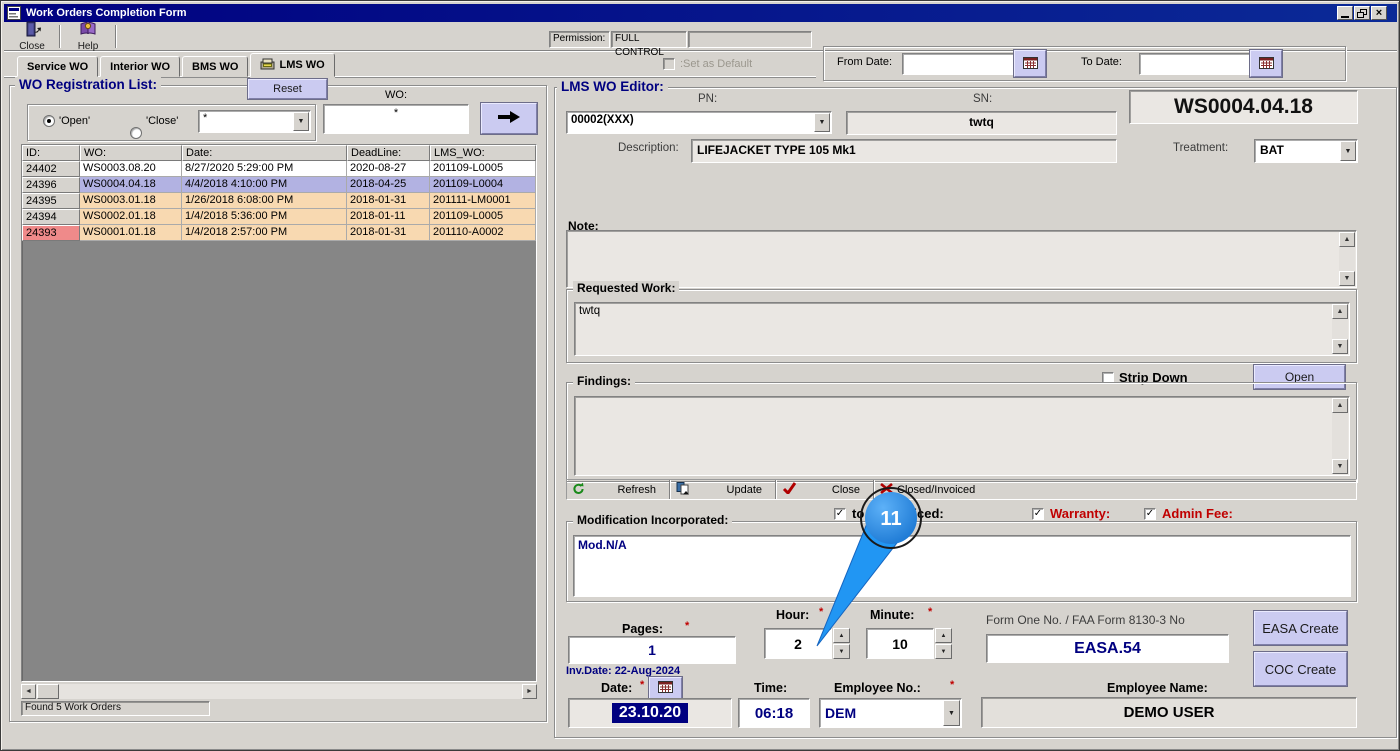  What do you see at coordinates (28, 691) in the screenshot?
I see `scroll-left-icon: ◄` at bounding box center [28, 691].